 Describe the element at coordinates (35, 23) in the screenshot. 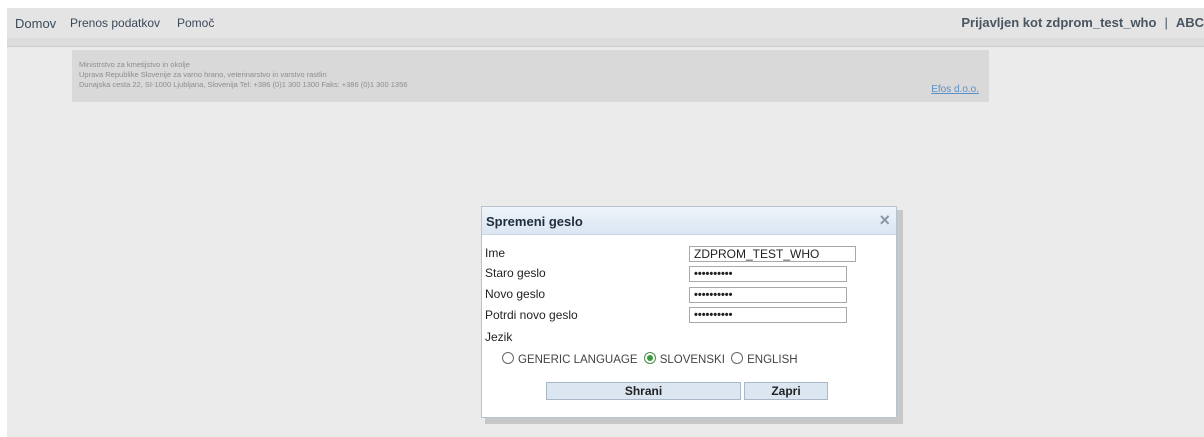

I see `nav-home: Domov` at that location.